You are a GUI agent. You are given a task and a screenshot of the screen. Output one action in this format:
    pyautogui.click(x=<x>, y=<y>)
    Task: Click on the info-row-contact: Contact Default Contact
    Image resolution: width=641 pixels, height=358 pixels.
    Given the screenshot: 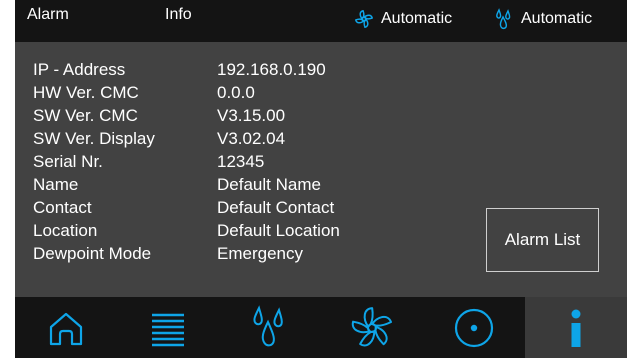 What is the action you would take?
    pyautogui.click(x=186, y=207)
    